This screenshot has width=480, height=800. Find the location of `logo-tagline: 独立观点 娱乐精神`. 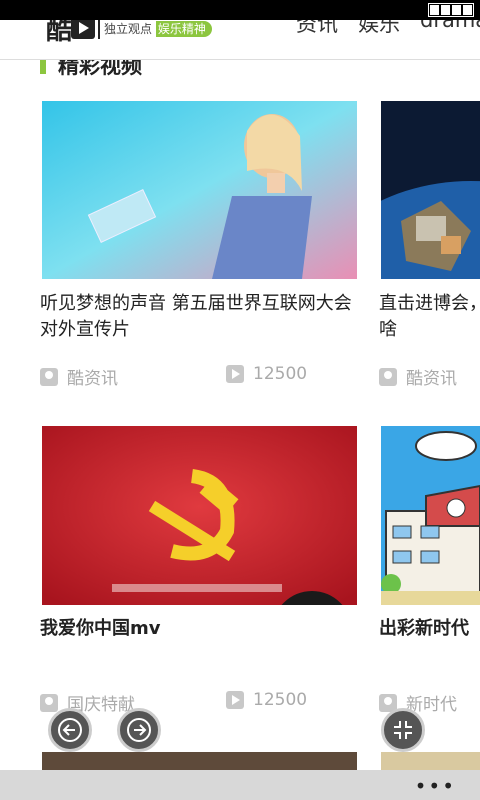

logo-tagline: 独立观点 娱乐精神 is located at coordinates (158, 28).